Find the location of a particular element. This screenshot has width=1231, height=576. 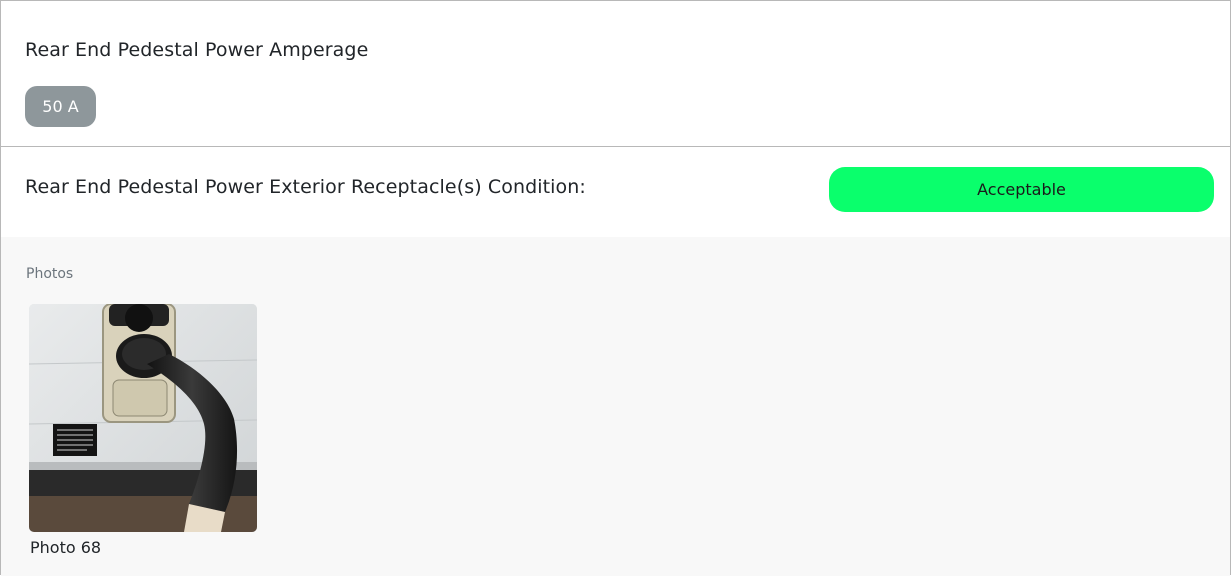

receptacle-photo-image is located at coordinates (143, 418).